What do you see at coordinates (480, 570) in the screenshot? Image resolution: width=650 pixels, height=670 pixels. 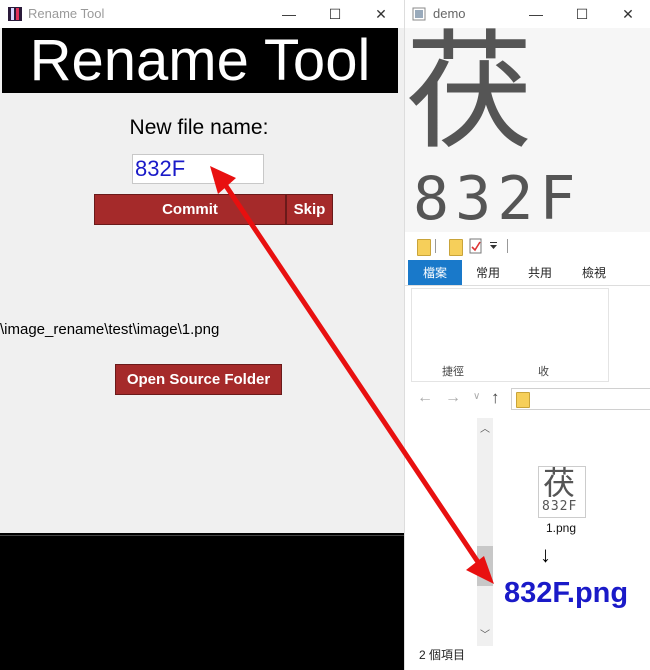 I see `red-arrowhead-bottom` at bounding box center [480, 570].